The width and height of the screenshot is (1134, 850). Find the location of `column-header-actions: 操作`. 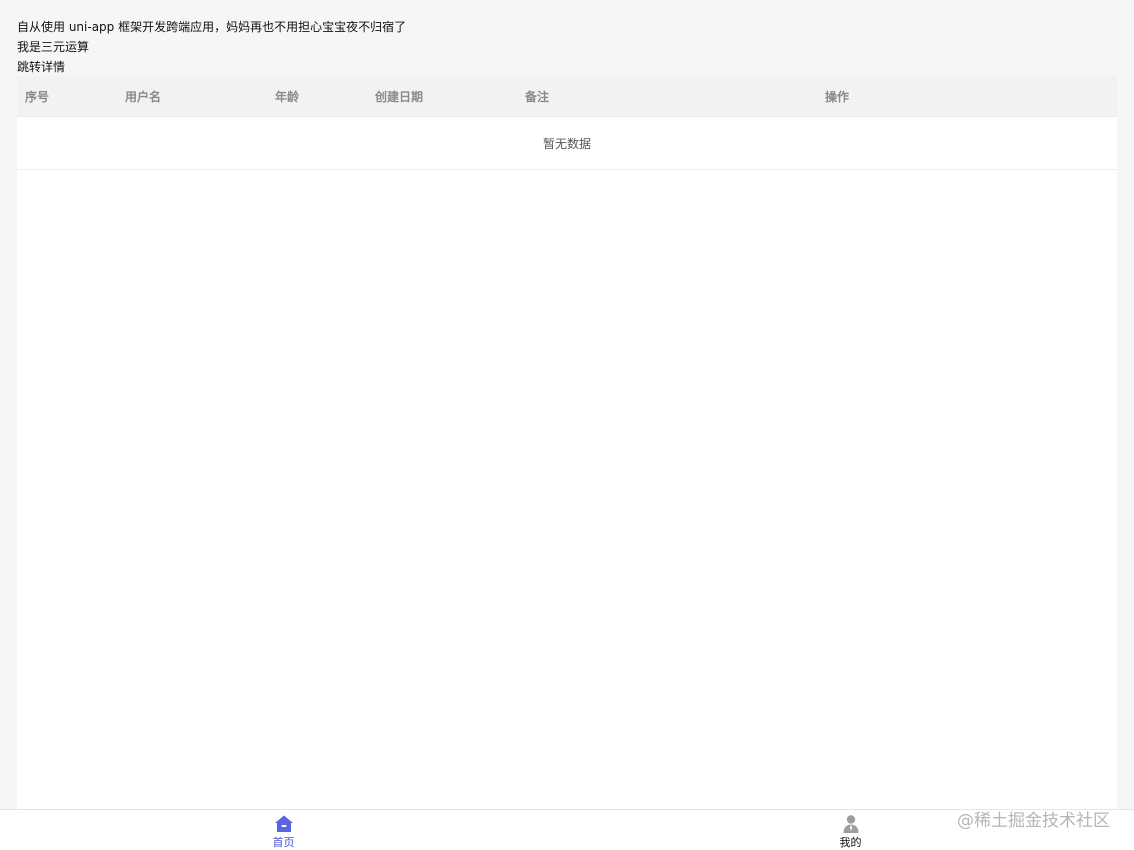

column-header-actions: 操作 is located at coordinates (837, 96).